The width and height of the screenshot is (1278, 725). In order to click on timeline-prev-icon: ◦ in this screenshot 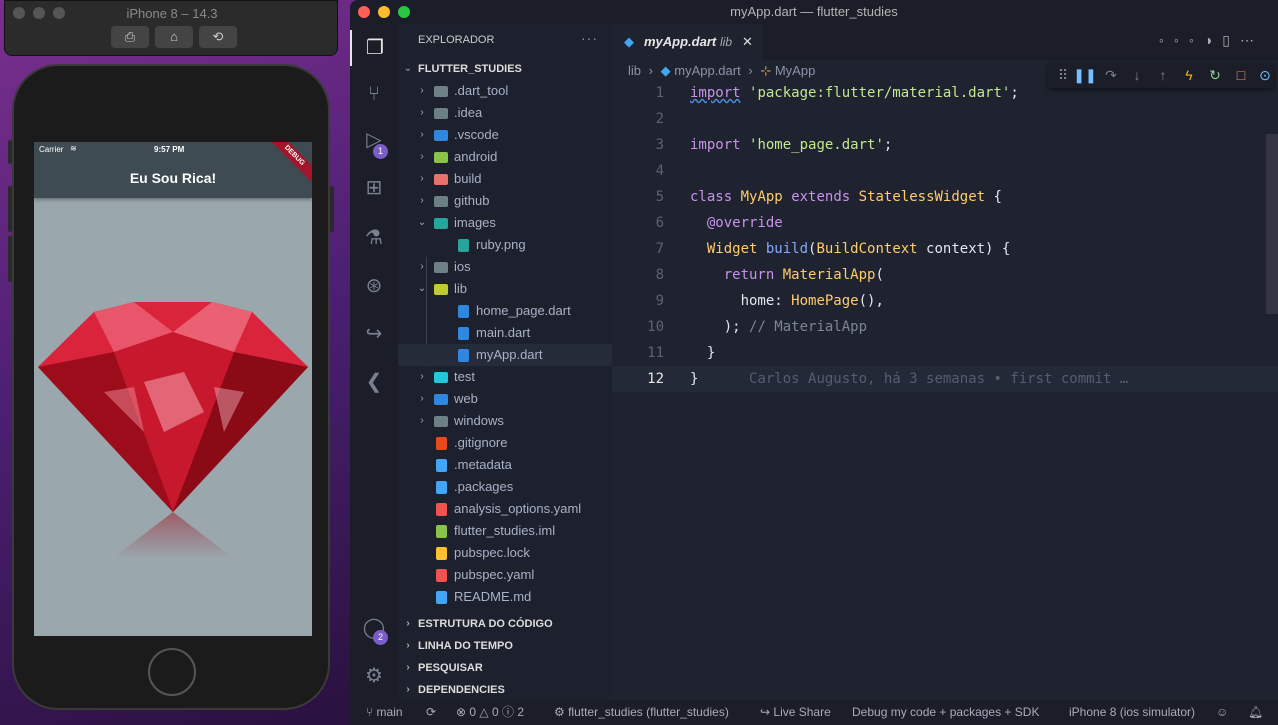, I will do `click(1166, 40)`.